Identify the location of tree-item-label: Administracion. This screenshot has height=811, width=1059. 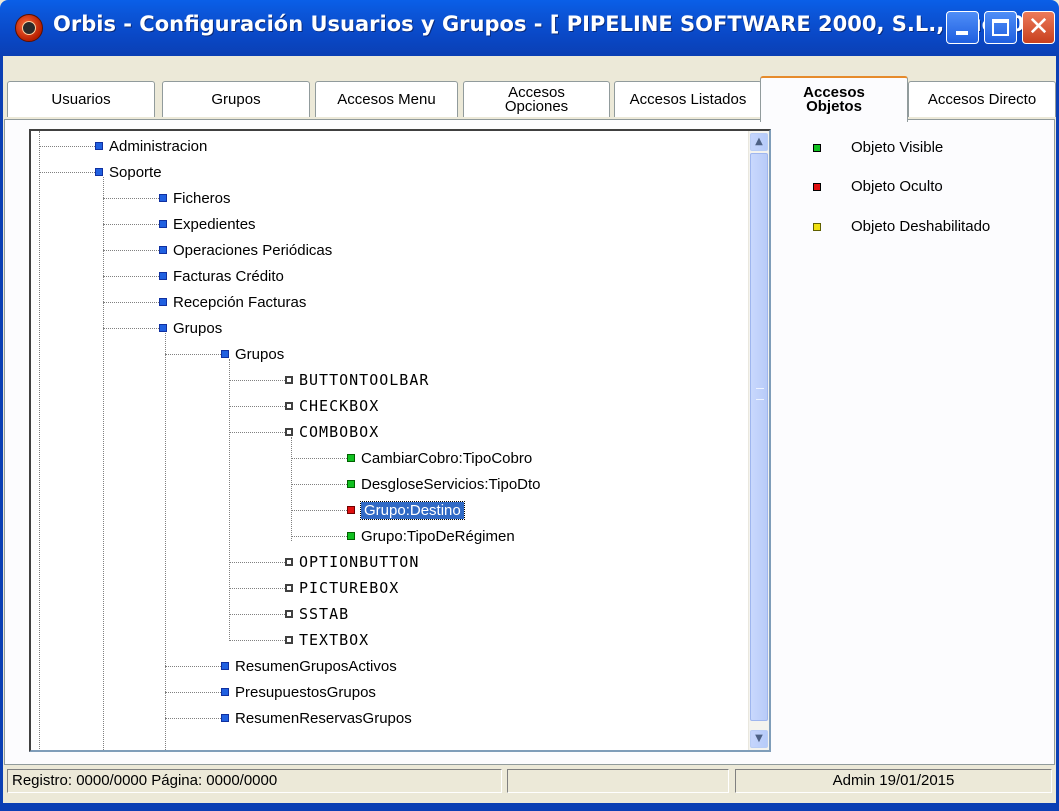
(158, 146).